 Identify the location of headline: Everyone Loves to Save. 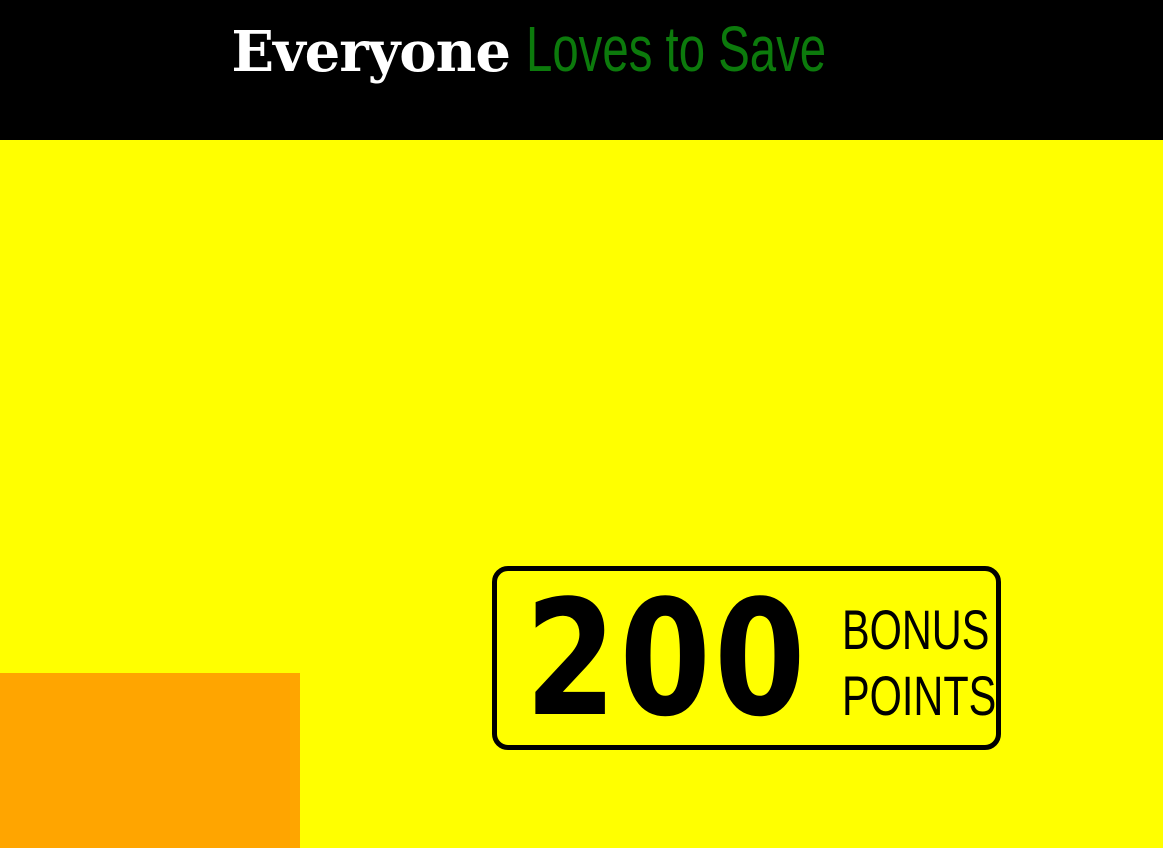
(581, 58).